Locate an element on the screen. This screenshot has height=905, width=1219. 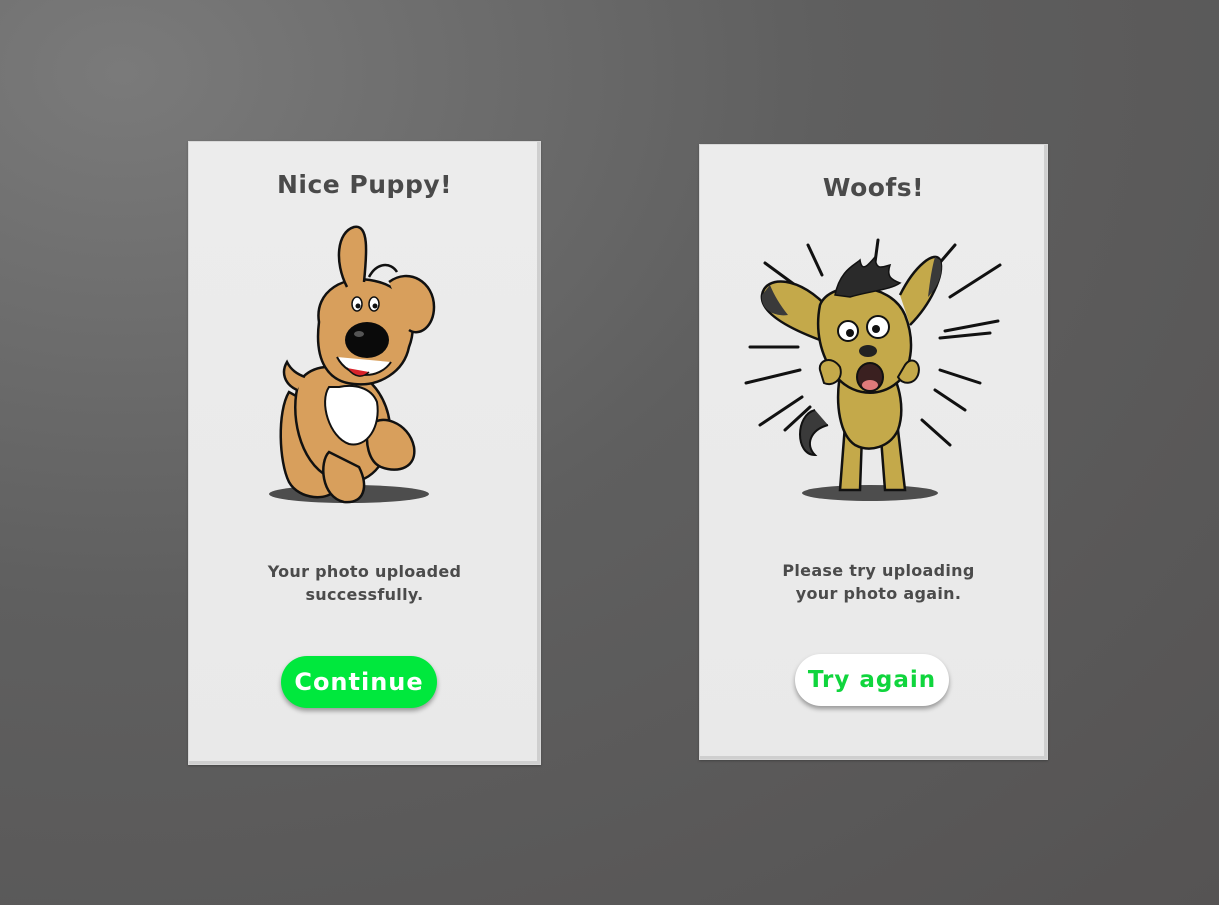
try-again-button: Try again is located at coordinates (872, 680).